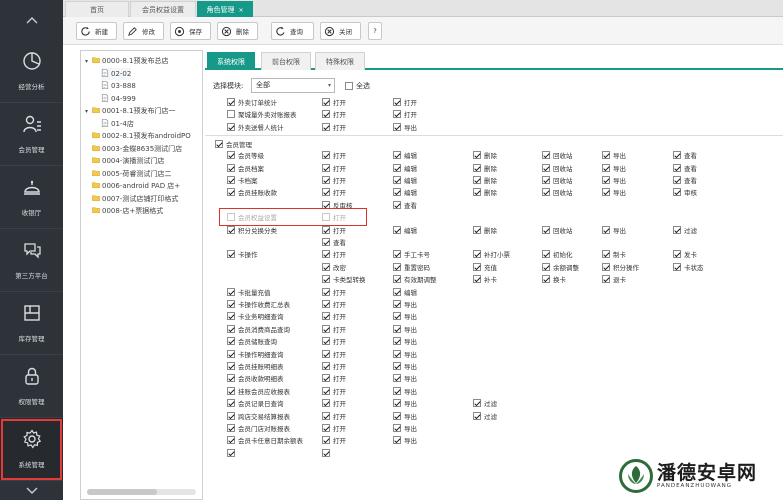 The image size is (783, 501). I want to click on permission-item-checkbox: 会员挂账收款, so click(252, 192).